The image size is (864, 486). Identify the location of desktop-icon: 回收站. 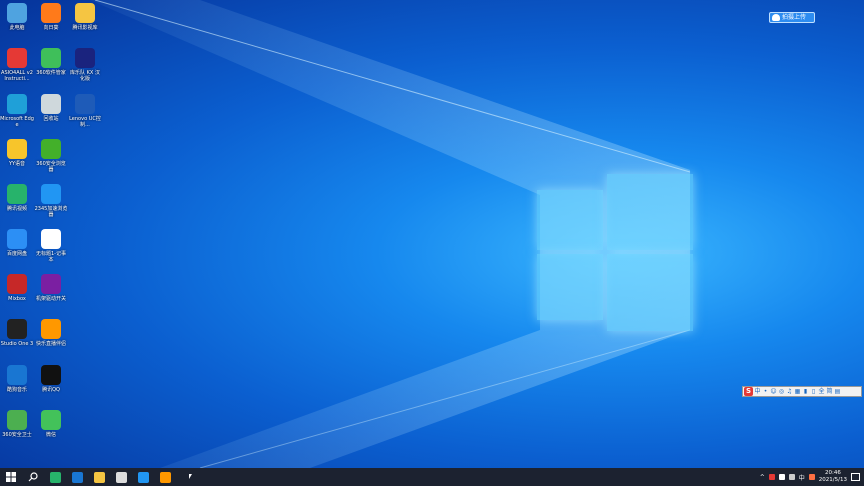
(51, 108).